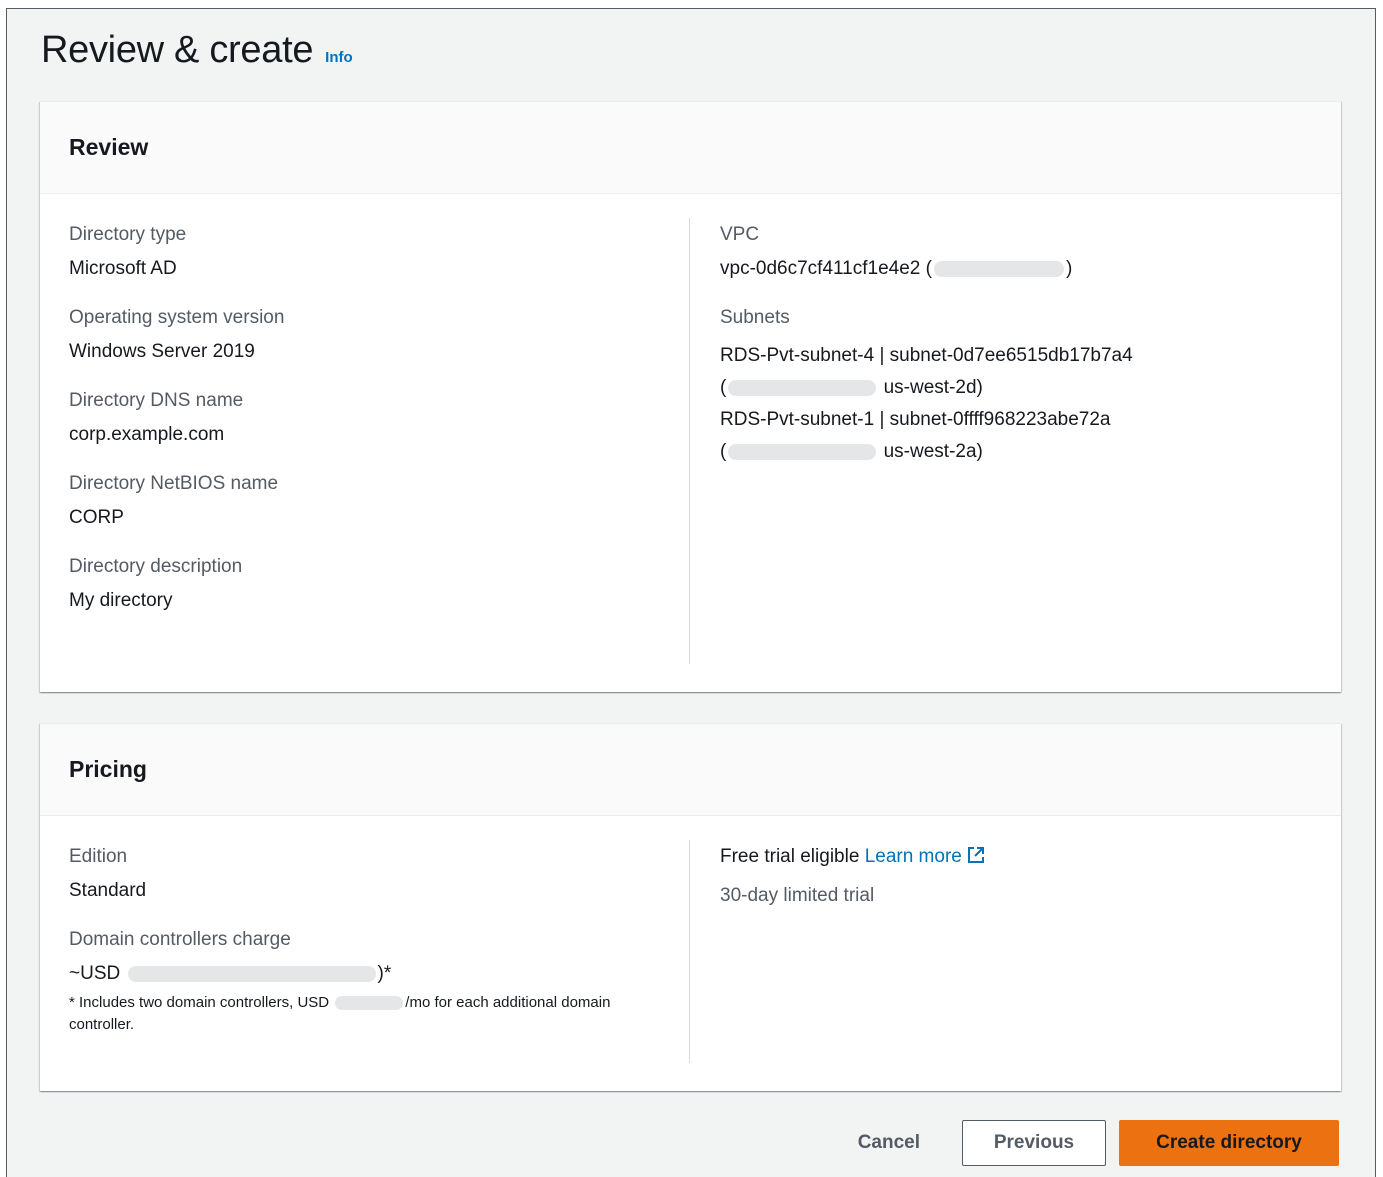 This screenshot has height=1177, width=1383. Describe the element at coordinates (369, 252) in the screenshot. I see `directory-type-field: Directory type Microsoft AD` at that location.